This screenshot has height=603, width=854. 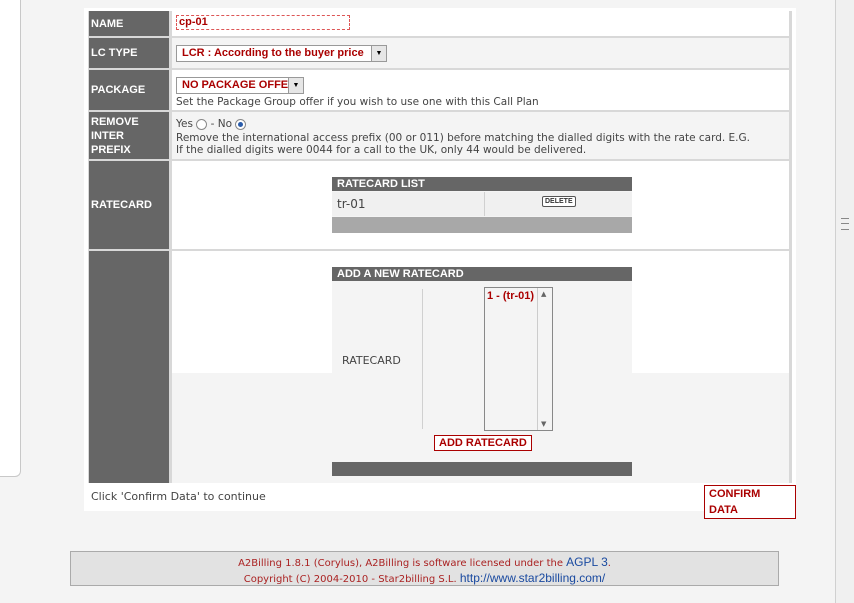 What do you see at coordinates (482, 469) in the screenshot?
I see `add-ratecard-footer` at bounding box center [482, 469].